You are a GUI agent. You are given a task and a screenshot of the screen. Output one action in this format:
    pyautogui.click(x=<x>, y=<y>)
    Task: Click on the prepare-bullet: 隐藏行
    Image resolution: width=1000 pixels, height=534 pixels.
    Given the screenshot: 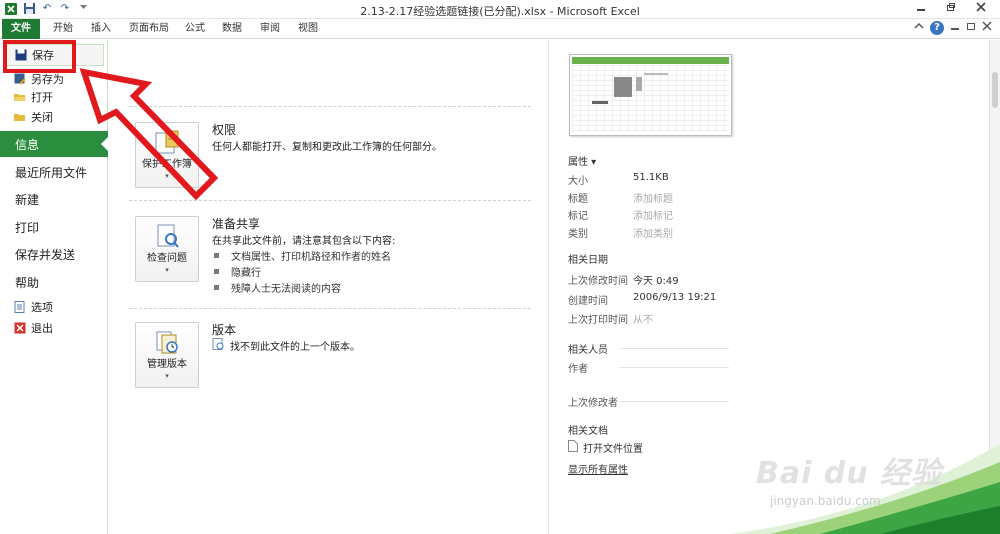 What is the action you would take?
    pyautogui.click(x=237, y=271)
    